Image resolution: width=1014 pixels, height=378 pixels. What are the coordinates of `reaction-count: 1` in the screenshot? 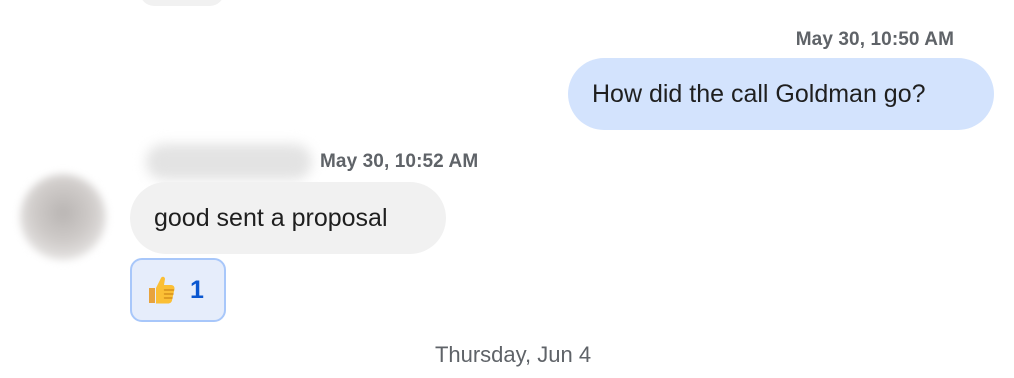 It's located at (197, 289).